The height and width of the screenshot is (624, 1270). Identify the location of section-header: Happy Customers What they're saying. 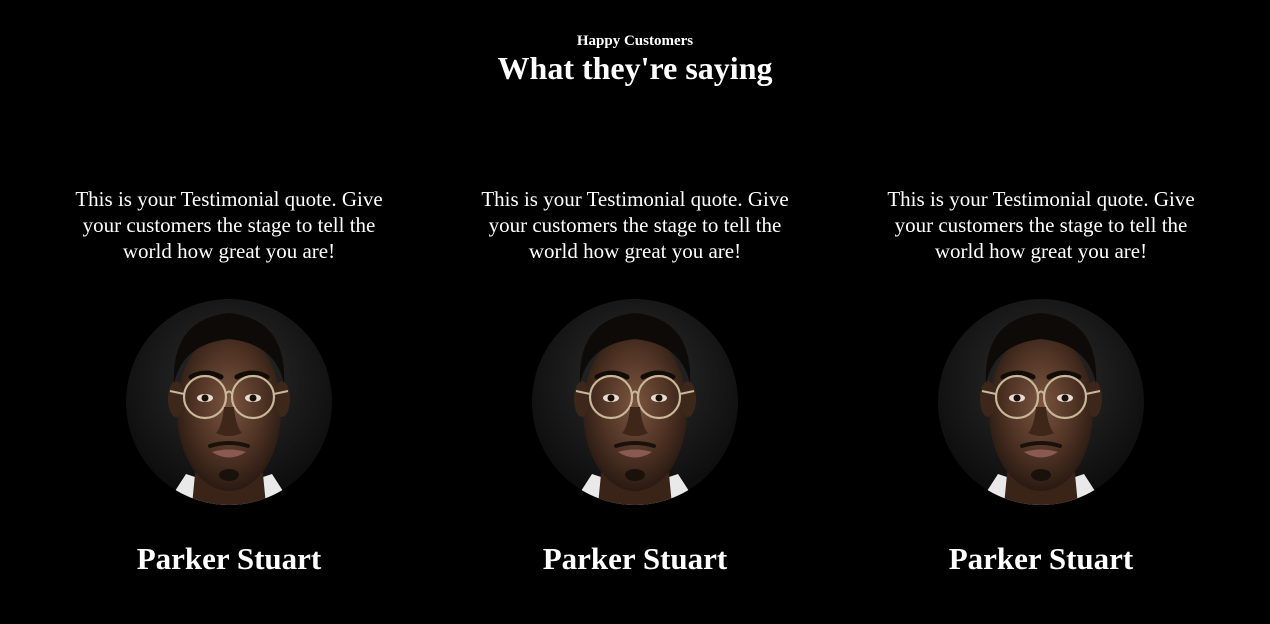
(635, 60).